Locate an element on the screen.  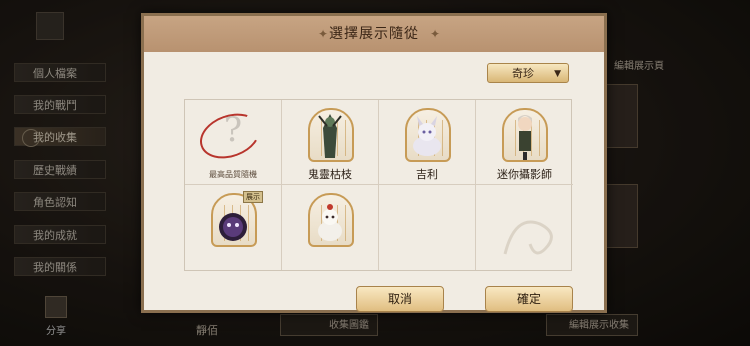
dialog-title: 選擇展示隨從 is located at coordinates (374, 34).